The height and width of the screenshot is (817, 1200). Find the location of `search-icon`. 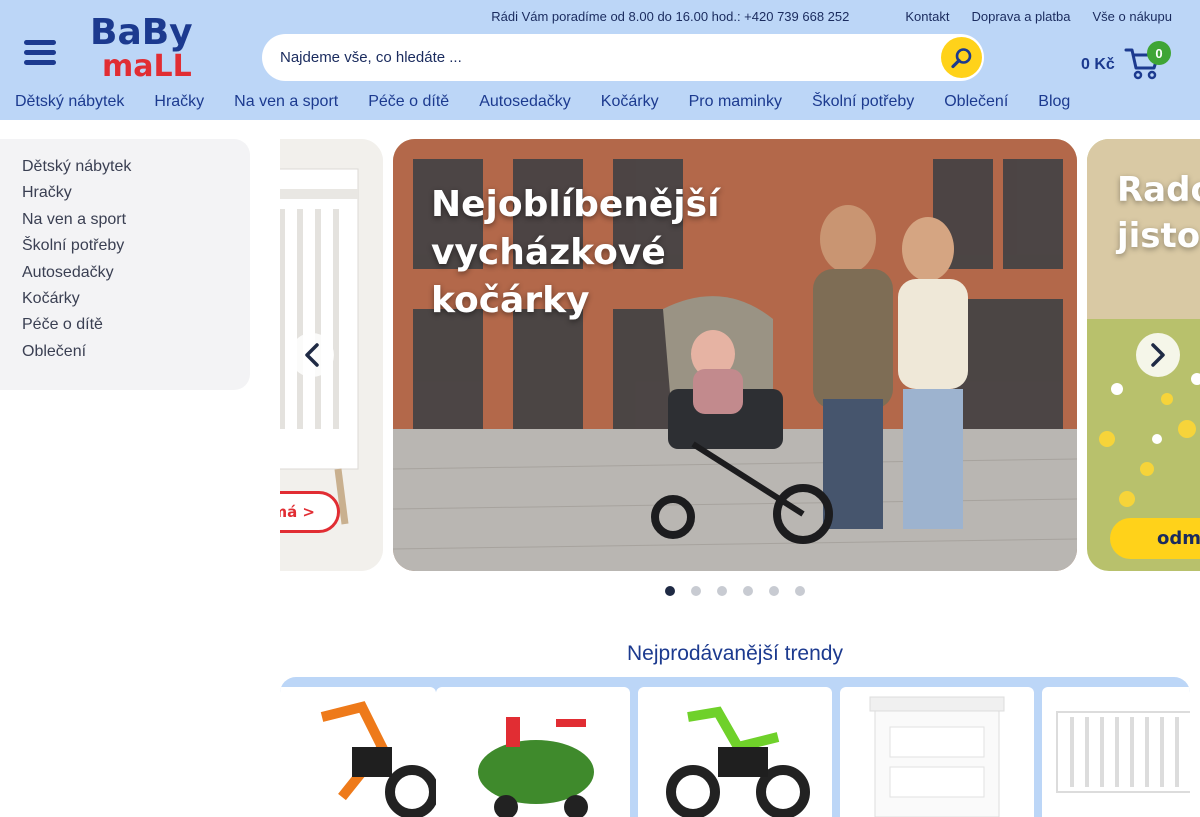

search-icon is located at coordinates (960, 57).